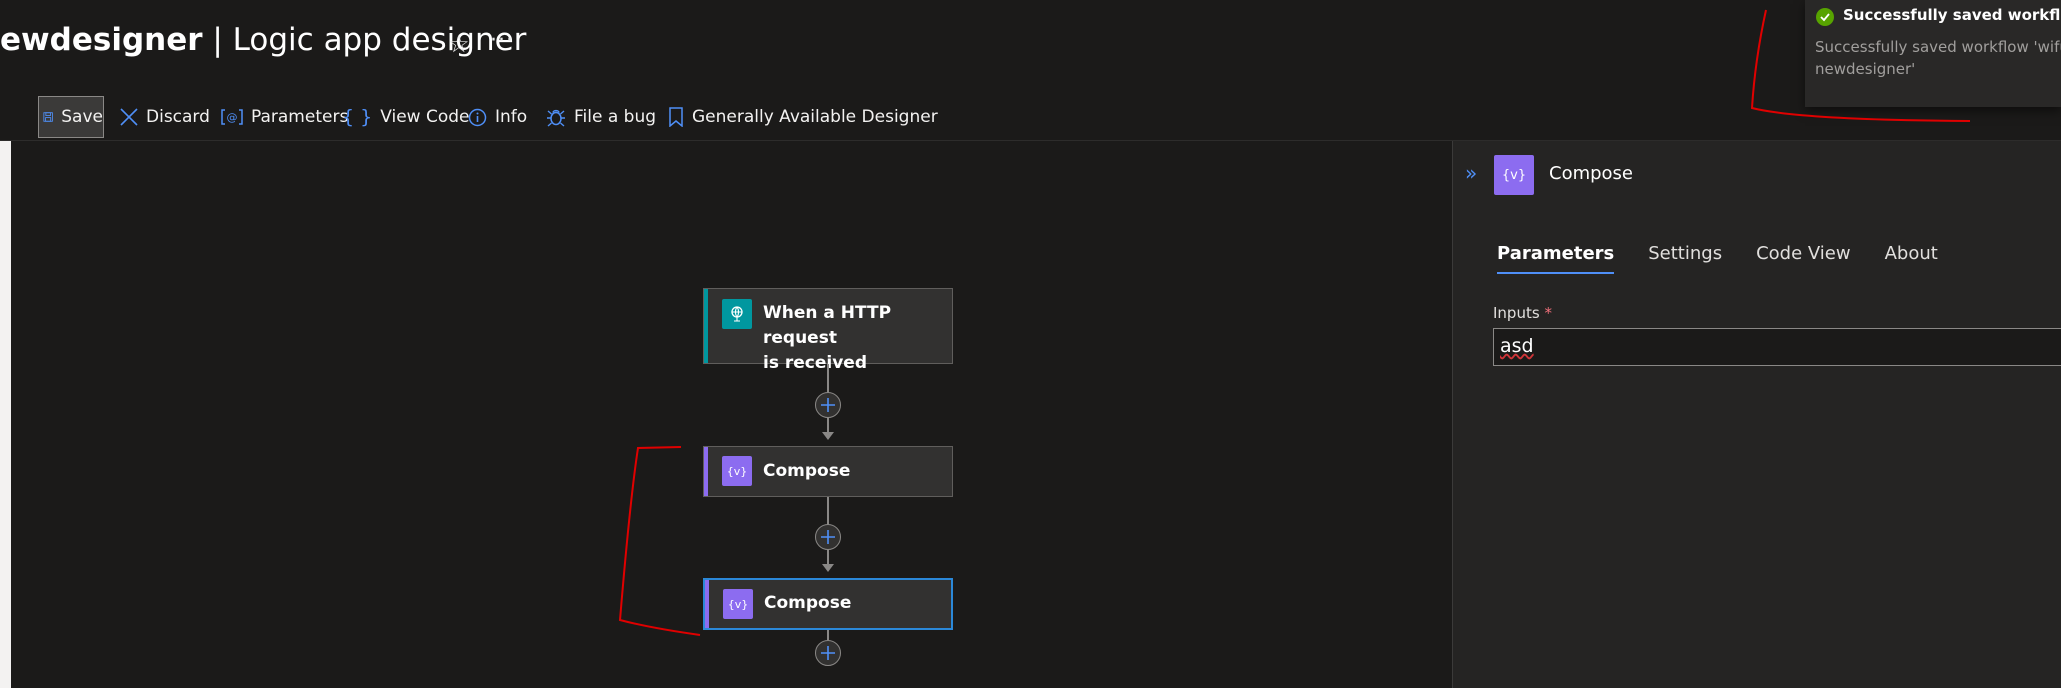  I want to click on discard-label: Discard, so click(178, 117).